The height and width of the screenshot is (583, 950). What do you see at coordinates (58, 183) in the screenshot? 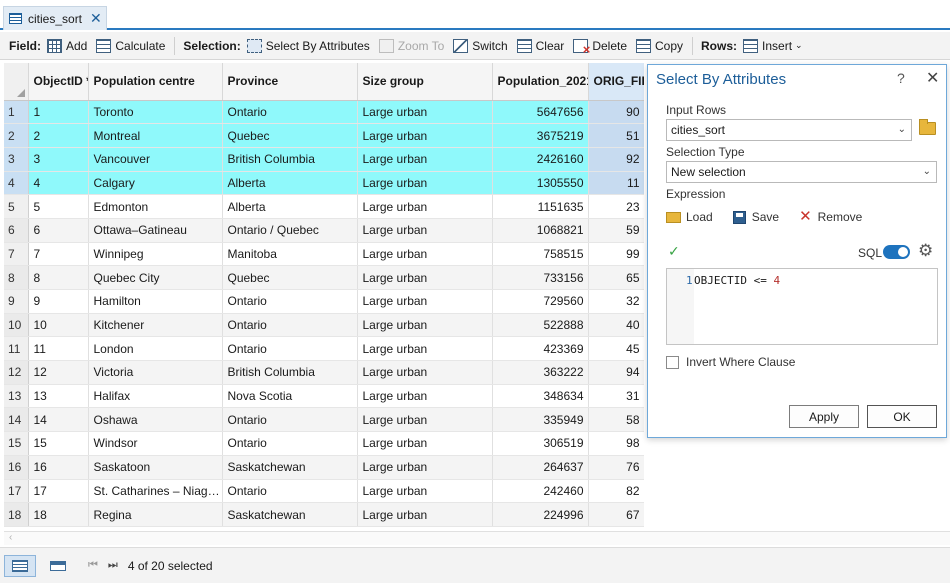
I see `objectid-cell: 4` at bounding box center [58, 183].